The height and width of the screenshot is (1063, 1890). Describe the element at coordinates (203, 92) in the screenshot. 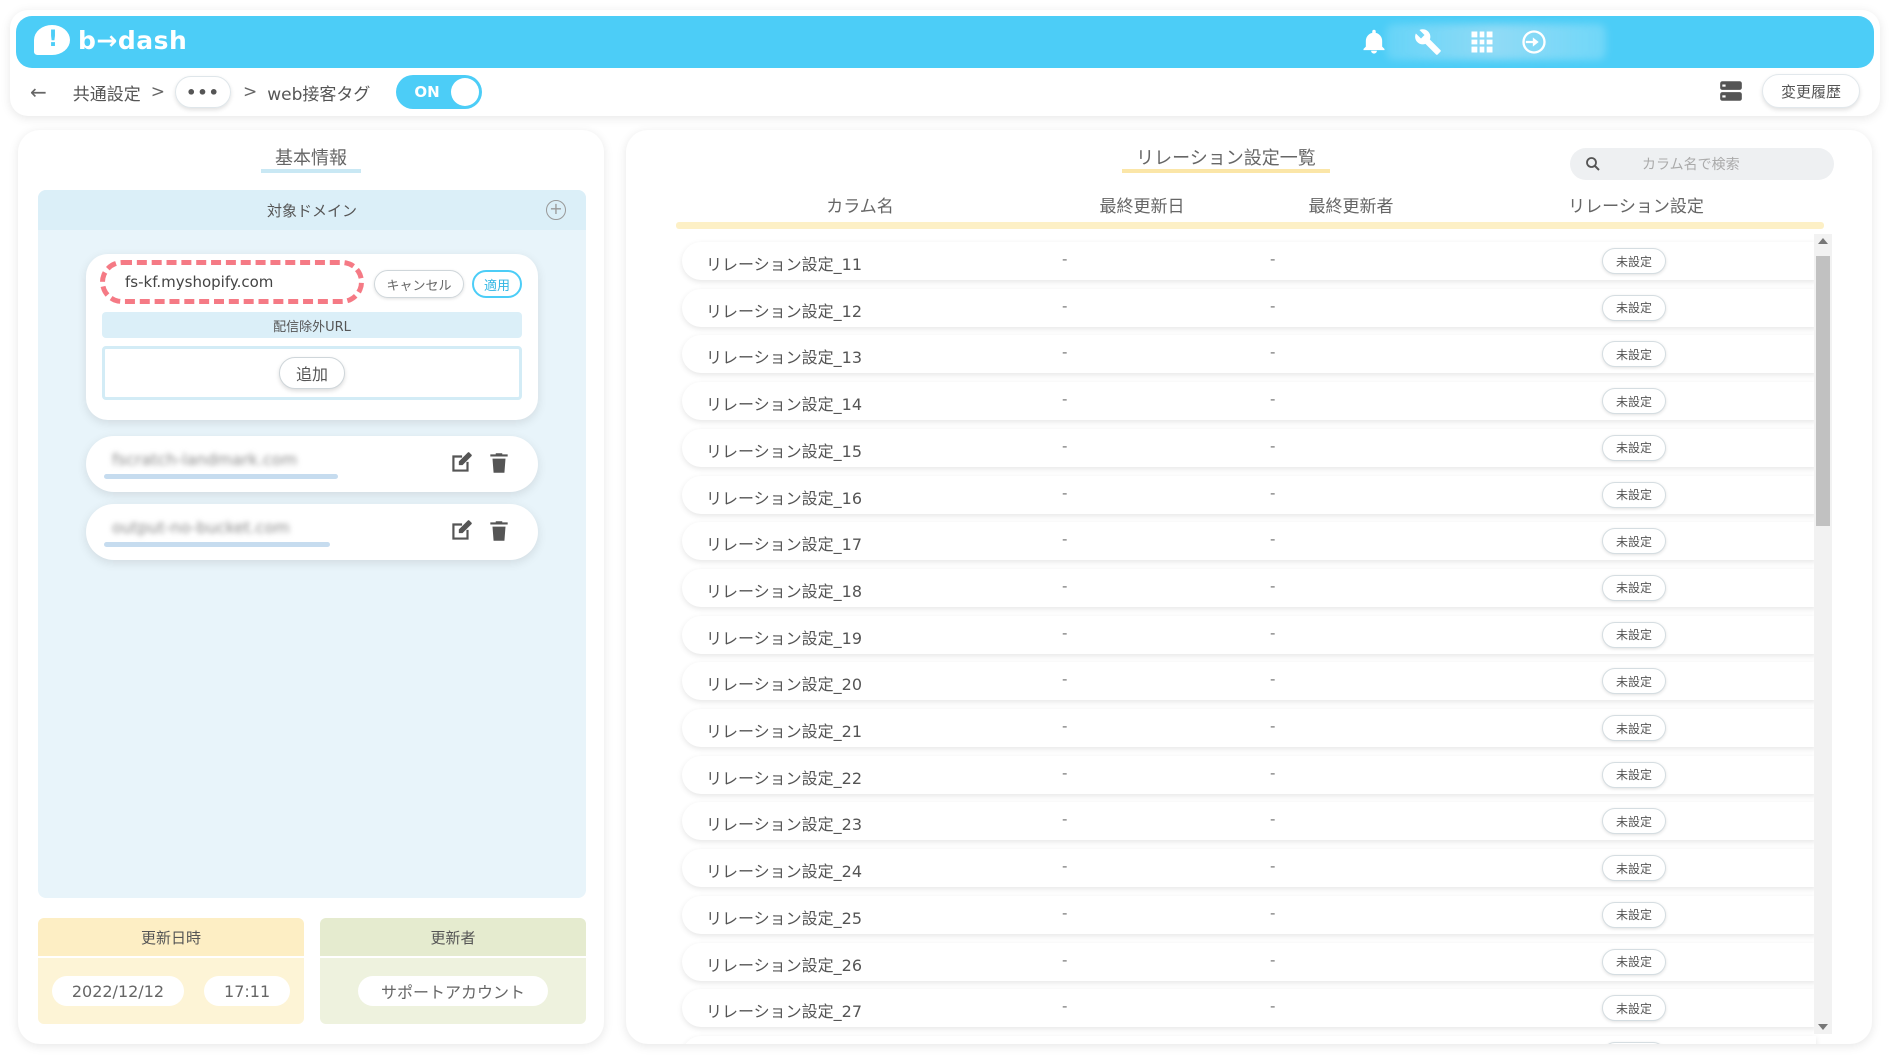

I see `breadcrumb-ellipsis-button: •••` at that location.